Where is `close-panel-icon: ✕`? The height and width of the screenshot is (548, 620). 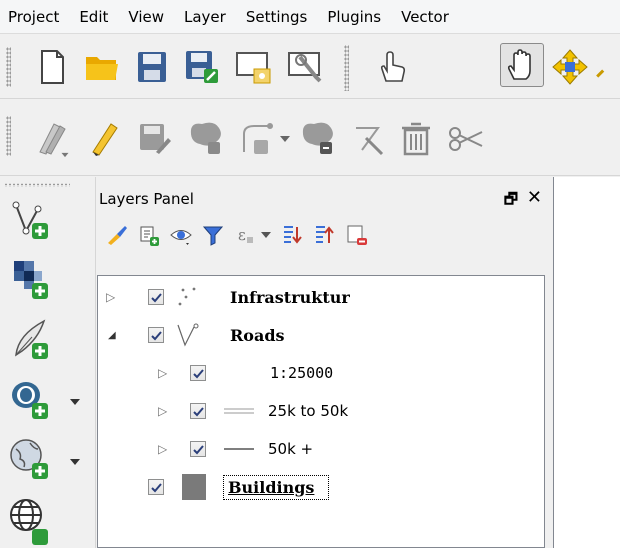
close-panel-icon: ✕ is located at coordinates (534, 197).